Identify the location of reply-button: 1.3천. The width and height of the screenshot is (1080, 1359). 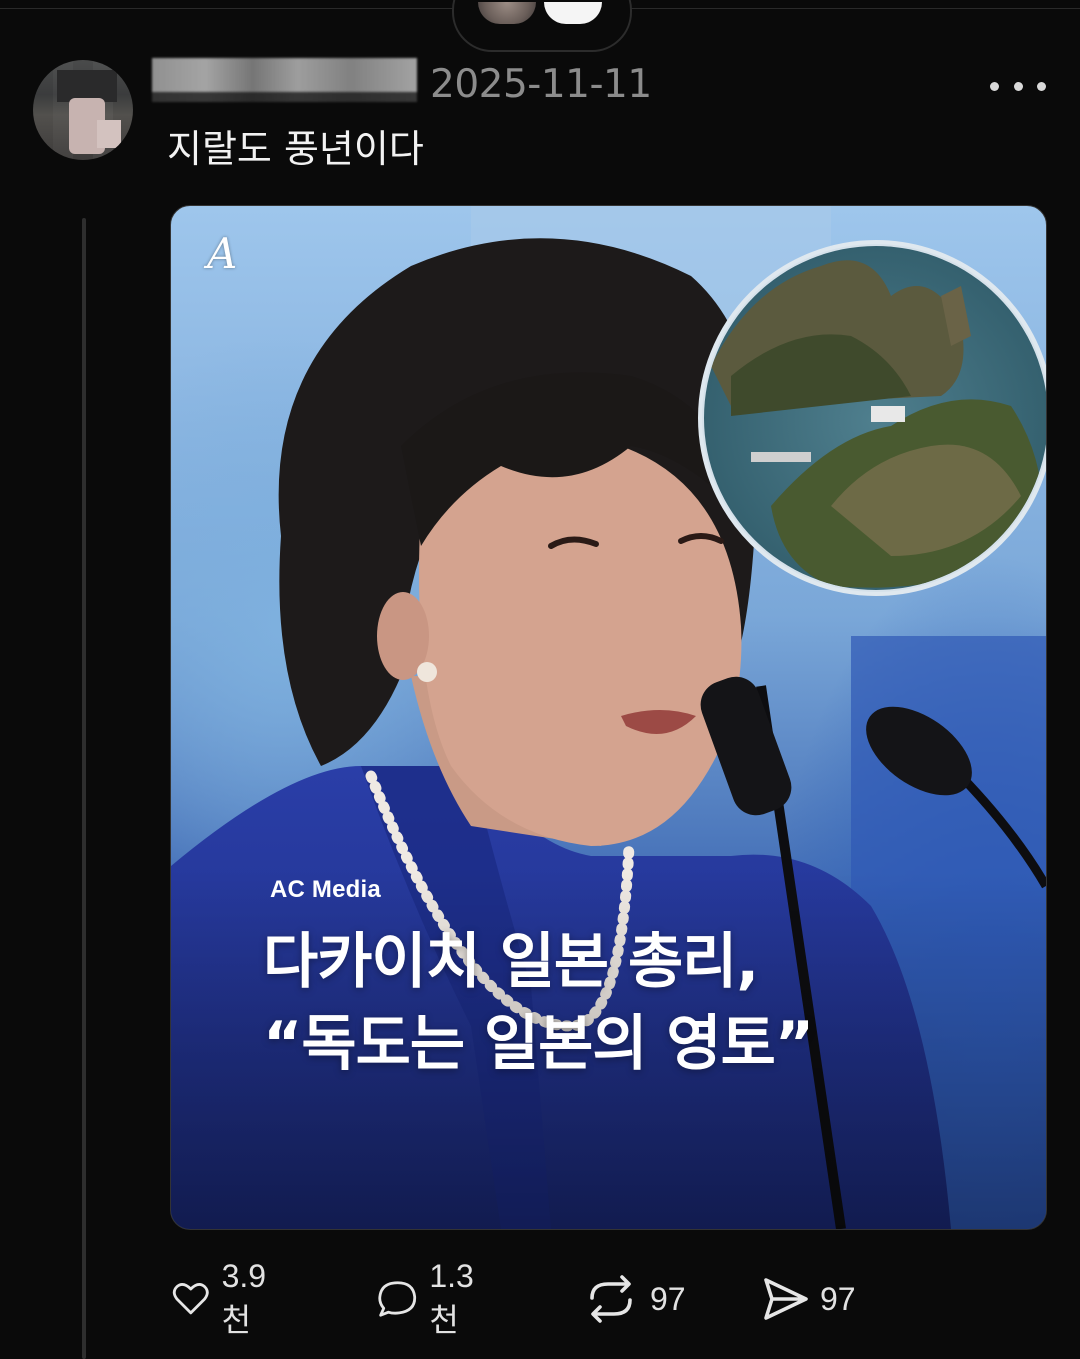
(431, 1298).